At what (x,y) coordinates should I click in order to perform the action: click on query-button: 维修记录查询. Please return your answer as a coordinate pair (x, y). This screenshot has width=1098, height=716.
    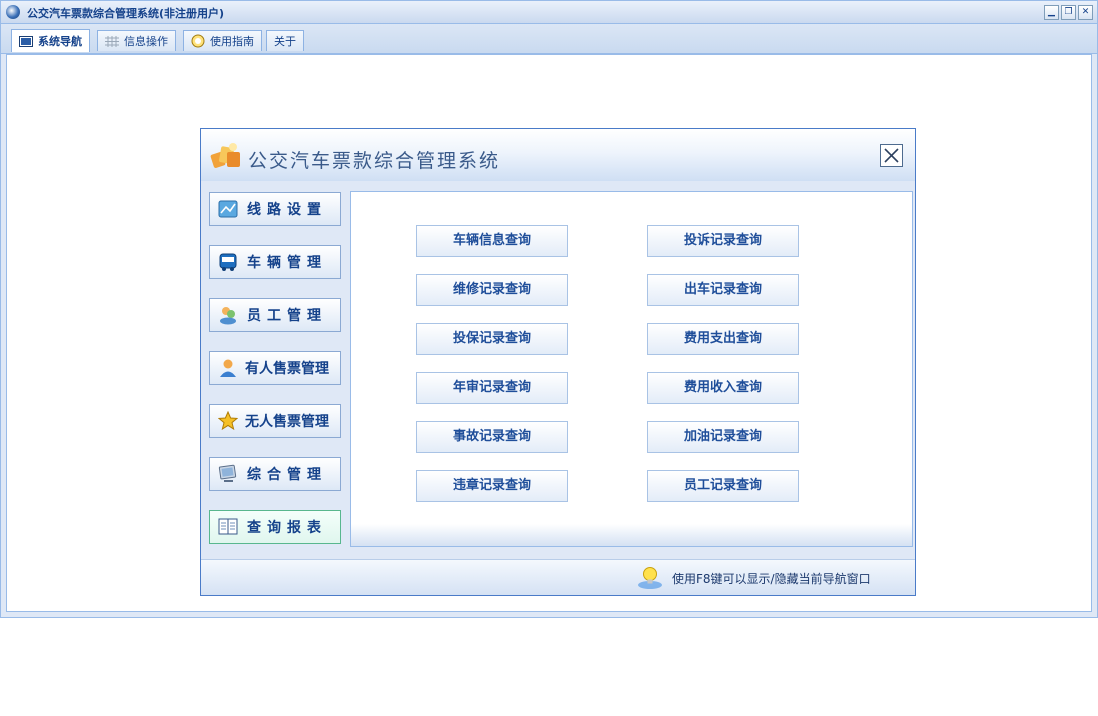
    Looking at the image, I should click on (492, 290).